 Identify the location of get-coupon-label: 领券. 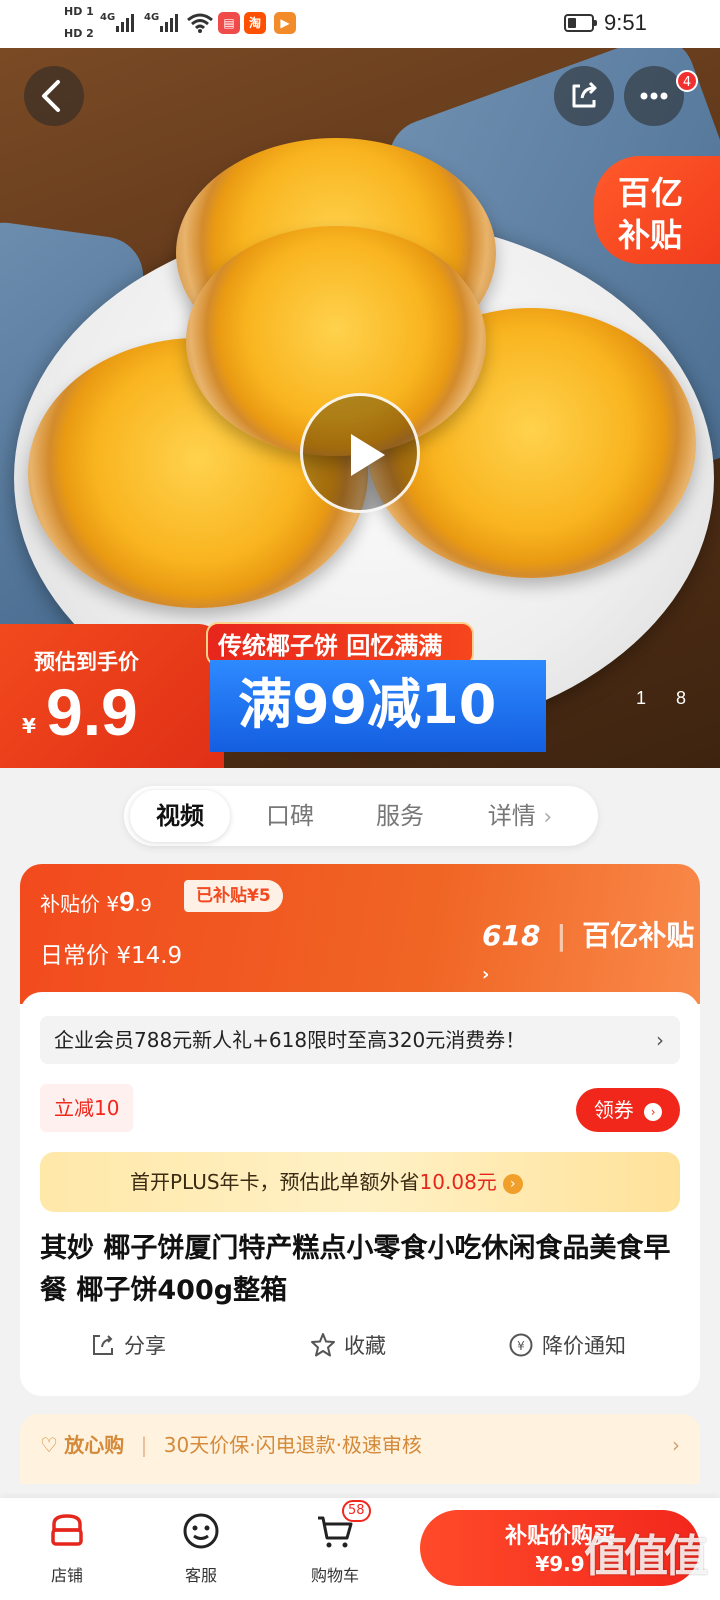
(613, 1110).